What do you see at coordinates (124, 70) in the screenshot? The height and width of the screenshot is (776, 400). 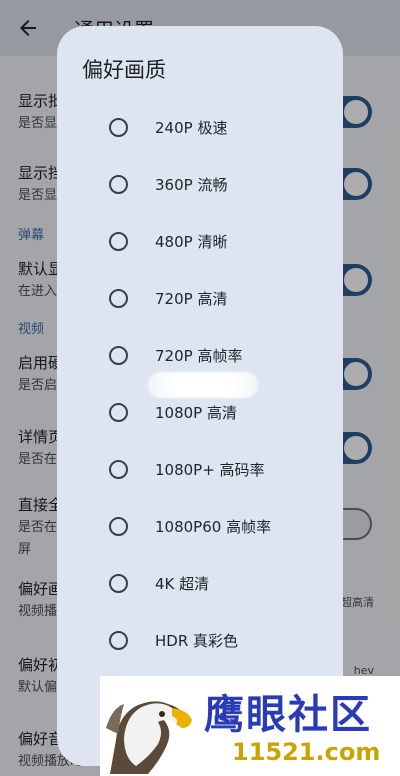 I see `dialog-title: 偏好画质` at bounding box center [124, 70].